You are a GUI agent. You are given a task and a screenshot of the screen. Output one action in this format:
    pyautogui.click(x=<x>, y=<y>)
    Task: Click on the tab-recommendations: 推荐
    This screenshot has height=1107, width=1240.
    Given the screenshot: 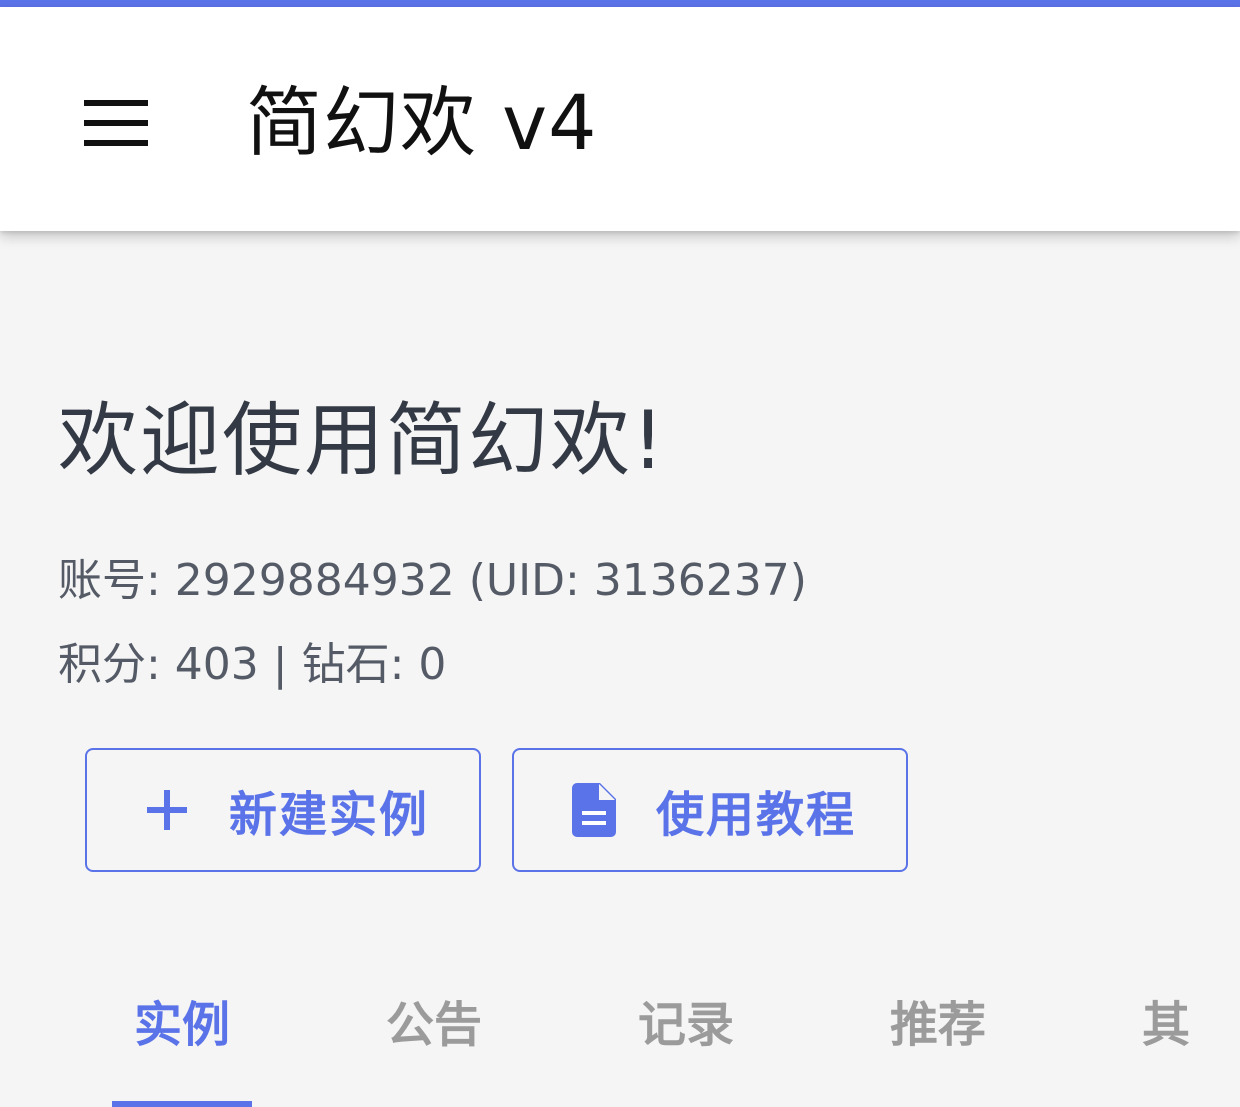 What is the action you would take?
    pyautogui.click(x=938, y=1033)
    